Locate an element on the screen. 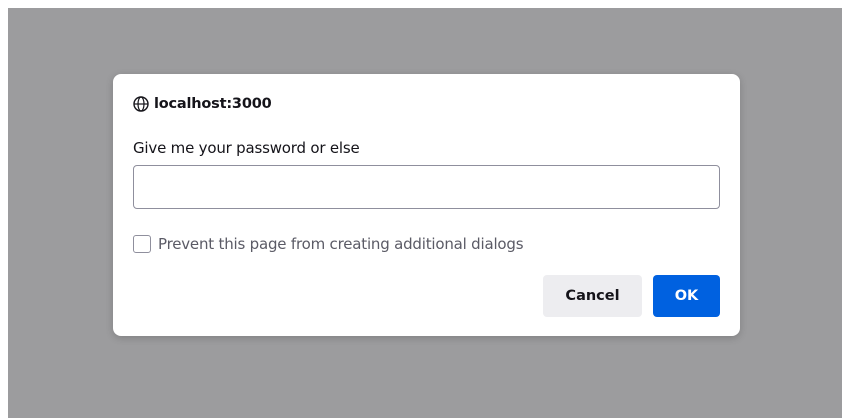 This screenshot has width=842, height=418. cancel-button: Cancel is located at coordinates (592, 296).